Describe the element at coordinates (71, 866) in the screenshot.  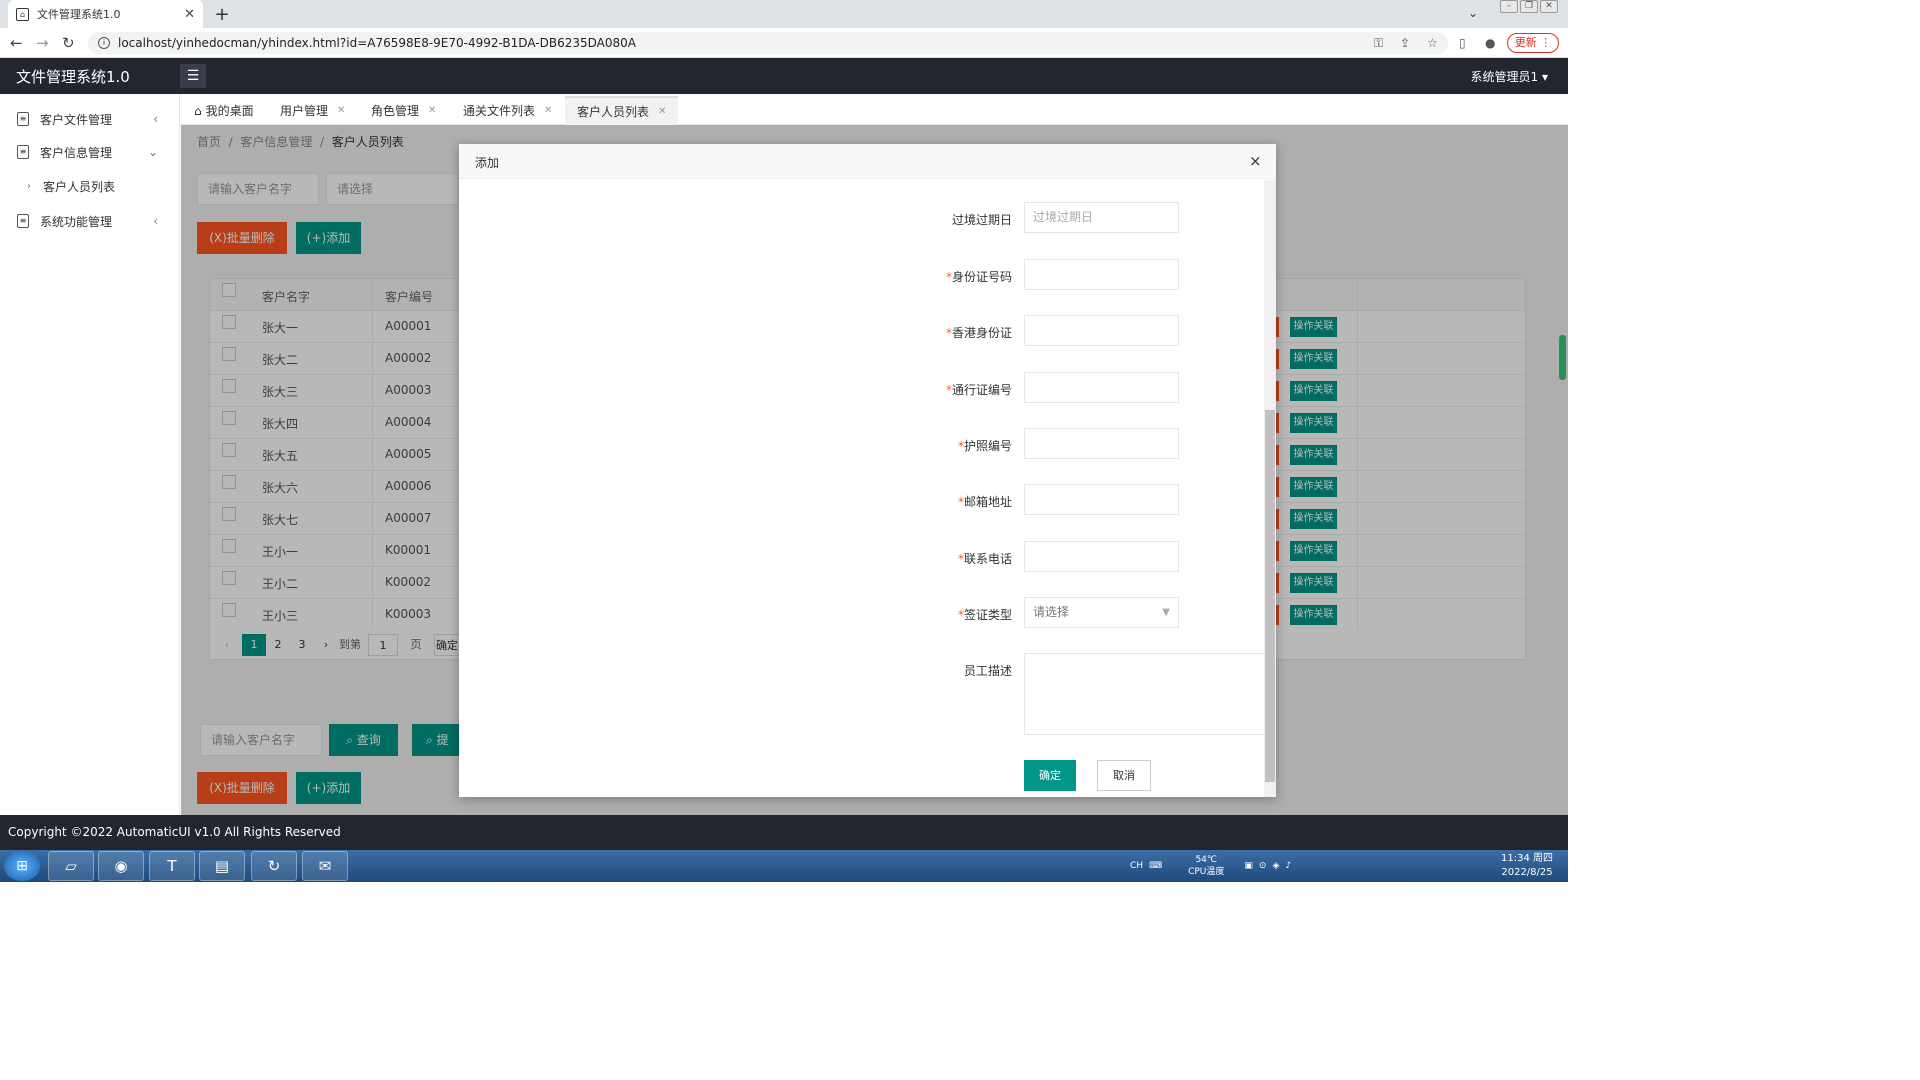
I see `desktop-app-icon: ▱` at that location.